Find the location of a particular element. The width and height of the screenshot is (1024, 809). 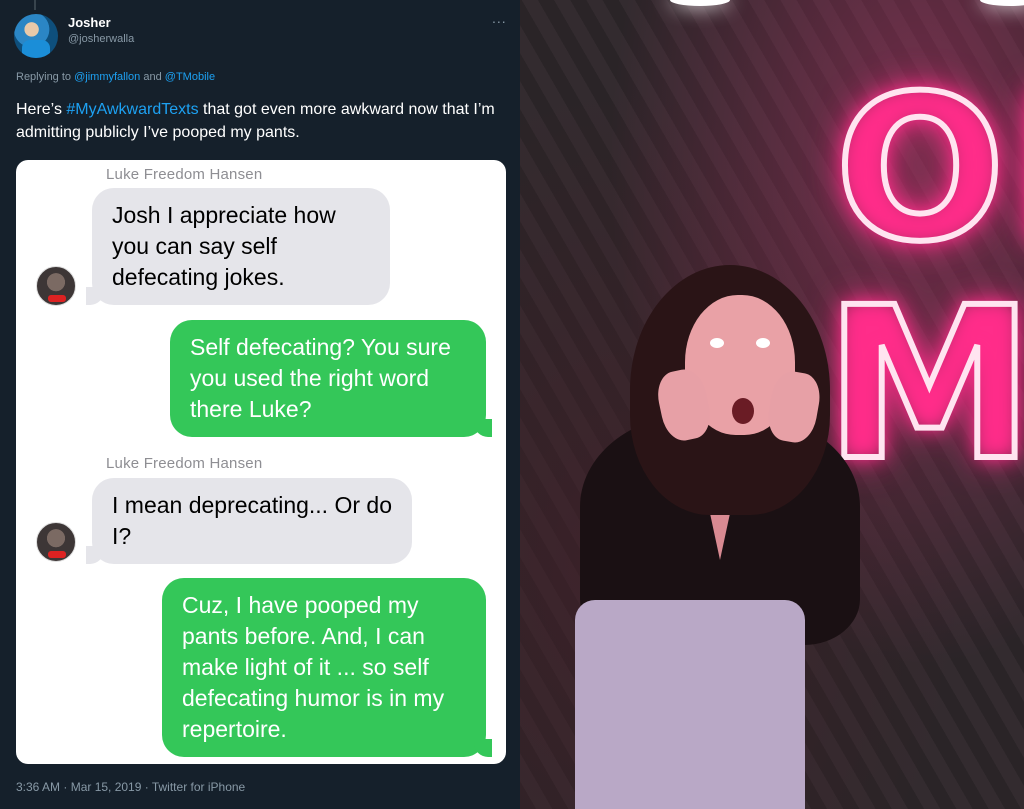

mention-link-tmobile: @TMobile is located at coordinates (190, 77).